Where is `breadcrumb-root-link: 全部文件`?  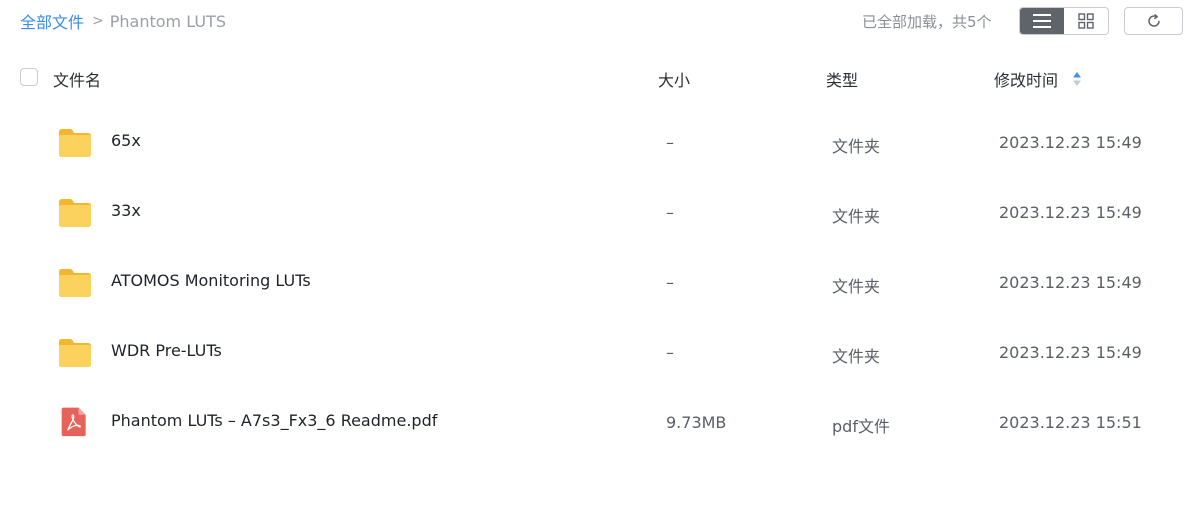 breadcrumb-root-link: 全部文件 is located at coordinates (52, 21).